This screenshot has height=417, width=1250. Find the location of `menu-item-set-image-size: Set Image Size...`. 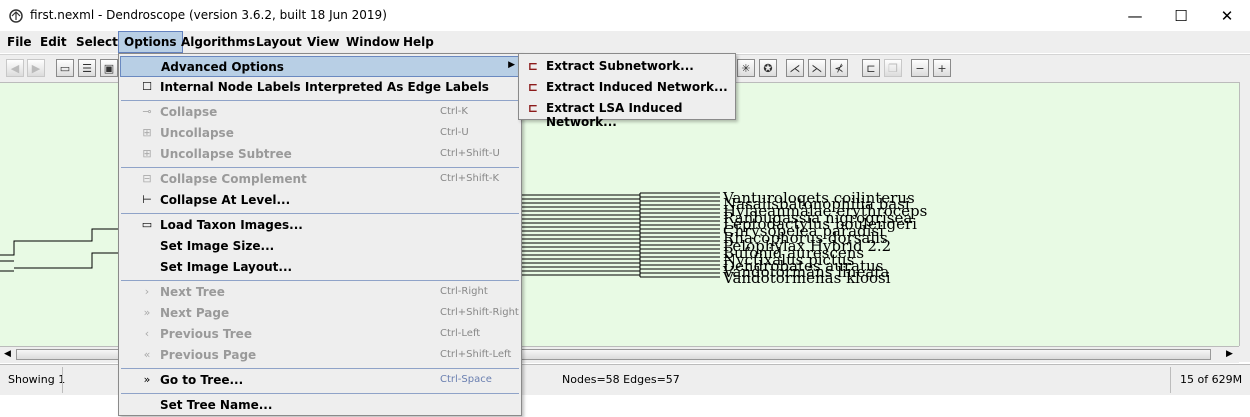

menu-item-set-image-size: Set Image Size... is located at coordinates (320, 246).